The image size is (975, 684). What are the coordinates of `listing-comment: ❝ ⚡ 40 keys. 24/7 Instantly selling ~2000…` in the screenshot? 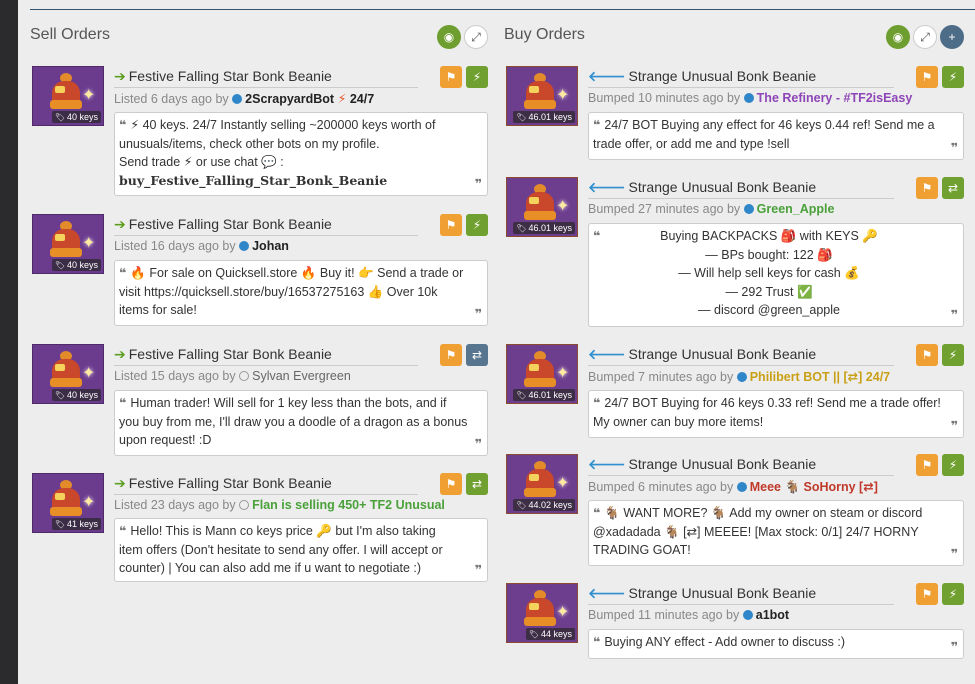 It's located at (301, 154).